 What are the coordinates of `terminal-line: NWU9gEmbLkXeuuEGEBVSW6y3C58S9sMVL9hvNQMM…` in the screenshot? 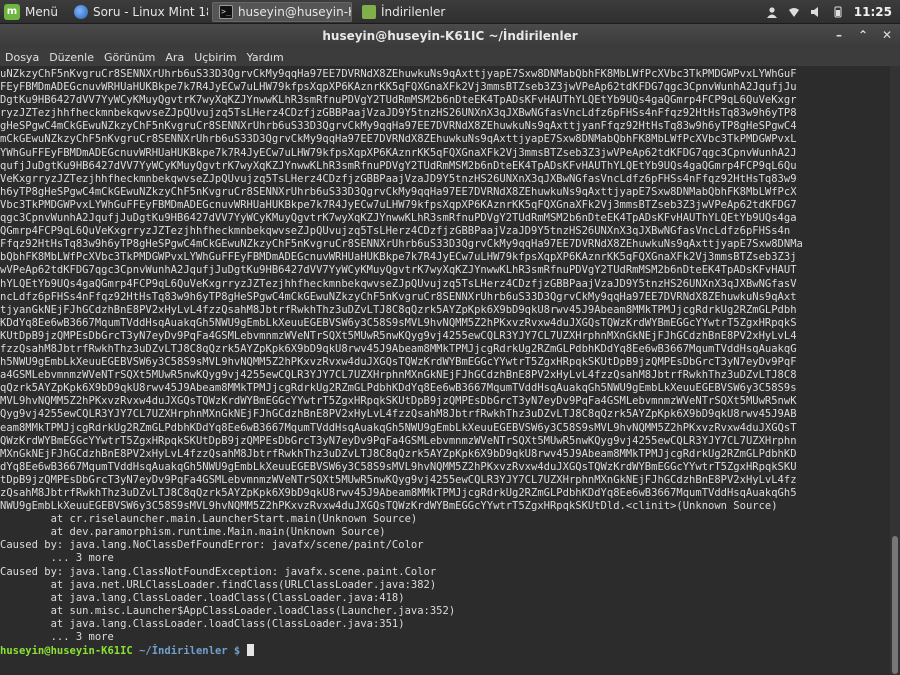 It's located at (389, 506).